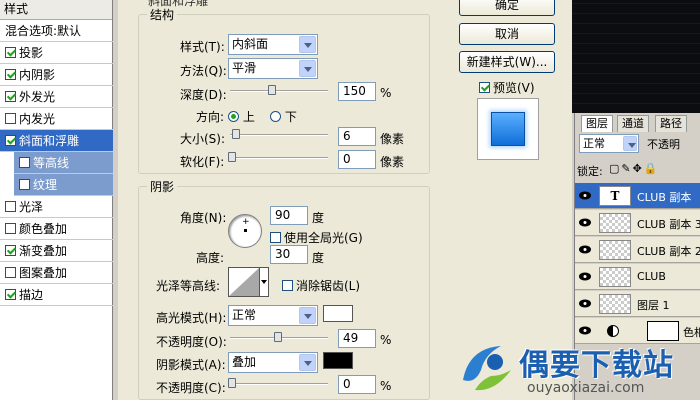  Describe the element at coordinates (56, 119) in the screenshot. I see `style-item-inner-glow: 内发光` at that location.